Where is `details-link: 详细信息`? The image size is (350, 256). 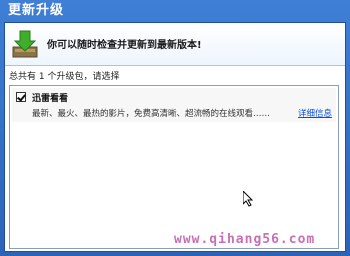
details-link: 详细信息 is located at coordinates (315, 113).